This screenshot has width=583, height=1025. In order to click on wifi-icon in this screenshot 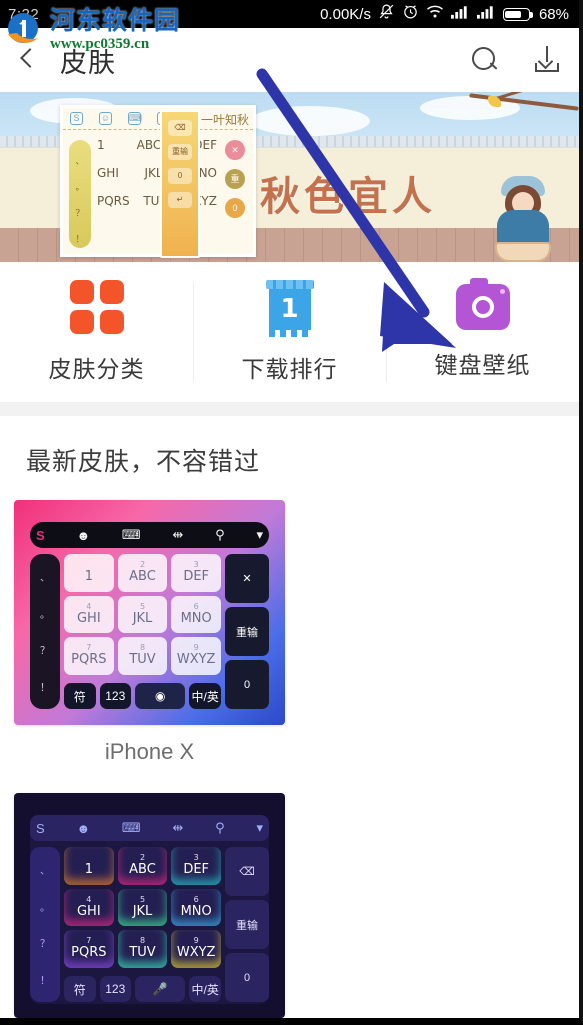, I will do `click(435, 14)`.